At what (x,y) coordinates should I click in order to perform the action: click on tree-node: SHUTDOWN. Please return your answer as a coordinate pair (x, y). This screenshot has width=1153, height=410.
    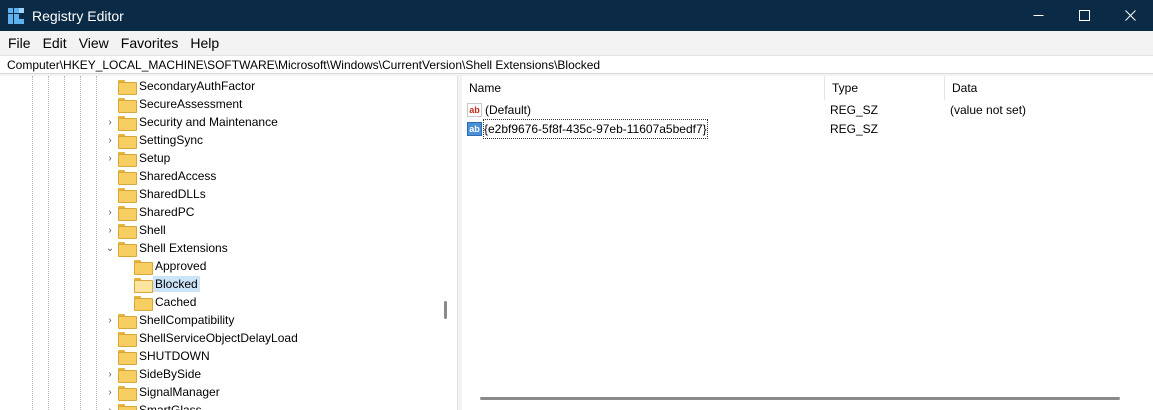
    Looking at the image, I should click on (220, 356).